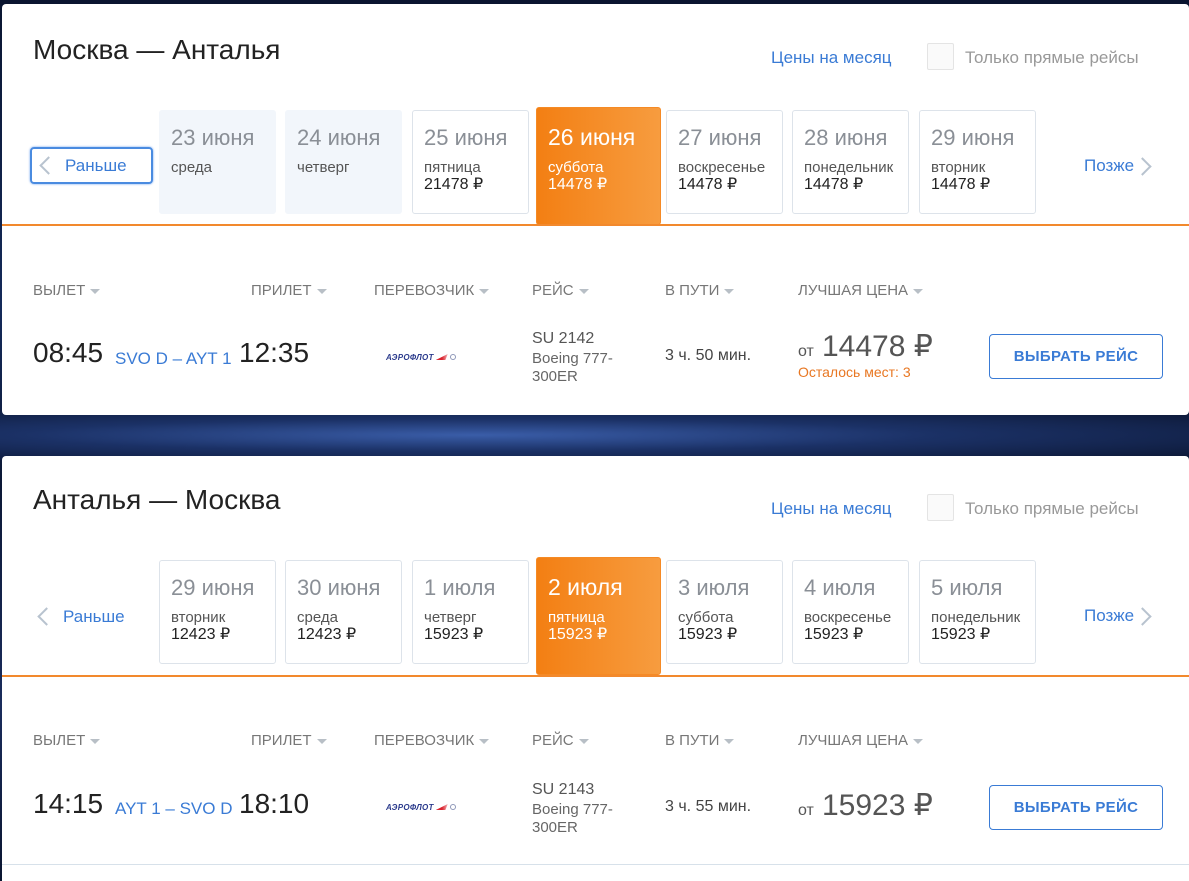  Describe the element at coordinates (274, 352) in the screenshot. I see `arrival-time: 12:35` at that location.